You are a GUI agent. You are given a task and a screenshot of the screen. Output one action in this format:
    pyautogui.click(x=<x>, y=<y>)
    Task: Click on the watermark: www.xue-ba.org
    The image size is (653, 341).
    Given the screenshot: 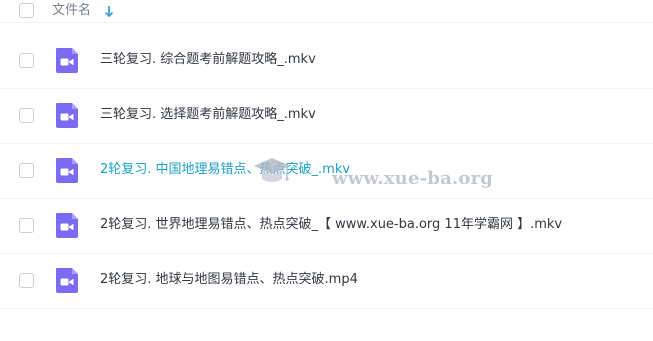 What is the action you would take?
    pyautogui.click(x=372, y=176)
    